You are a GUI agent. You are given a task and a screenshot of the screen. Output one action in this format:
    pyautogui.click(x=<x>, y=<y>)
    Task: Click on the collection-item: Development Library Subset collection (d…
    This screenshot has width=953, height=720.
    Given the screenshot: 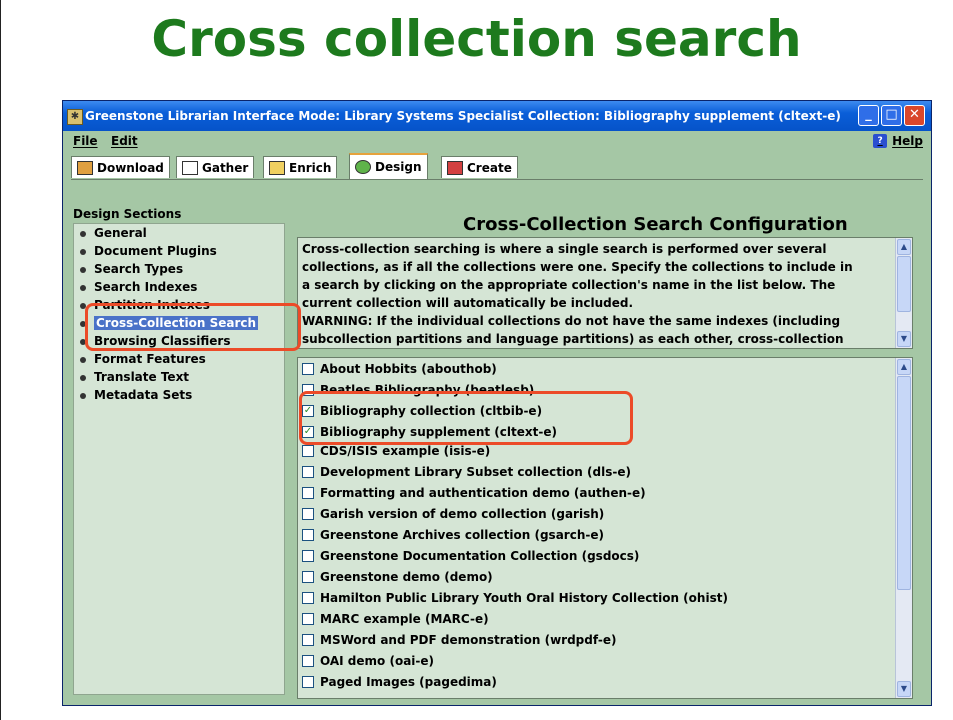 What is the action you would take?
    pyautogui.click(x=466, y=472)
    